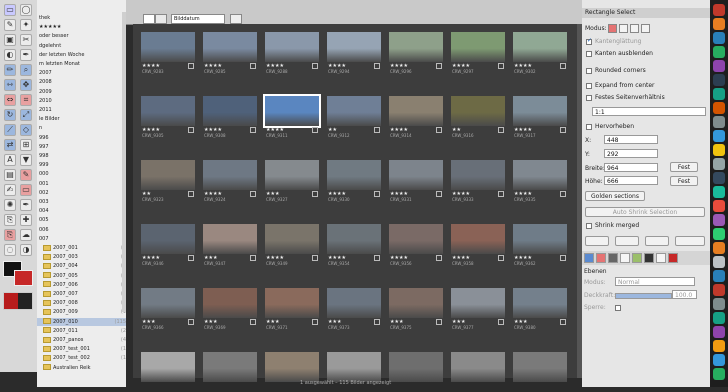  What do you see at coordinates (10, 85) in the screenshot?
I see `measure-tool-icon: ⇿` at bounding box center [10, 85].